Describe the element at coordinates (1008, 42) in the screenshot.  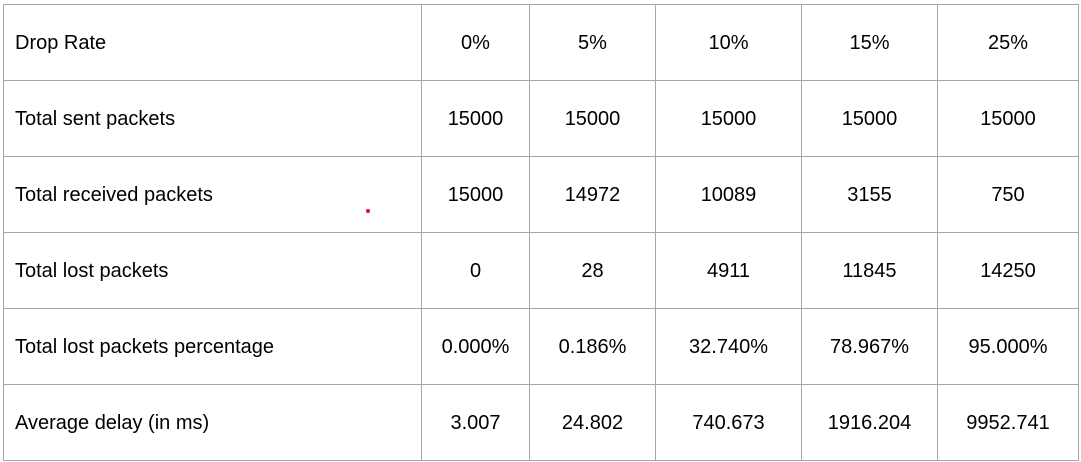
I see `table-cell: 25%` at that location.